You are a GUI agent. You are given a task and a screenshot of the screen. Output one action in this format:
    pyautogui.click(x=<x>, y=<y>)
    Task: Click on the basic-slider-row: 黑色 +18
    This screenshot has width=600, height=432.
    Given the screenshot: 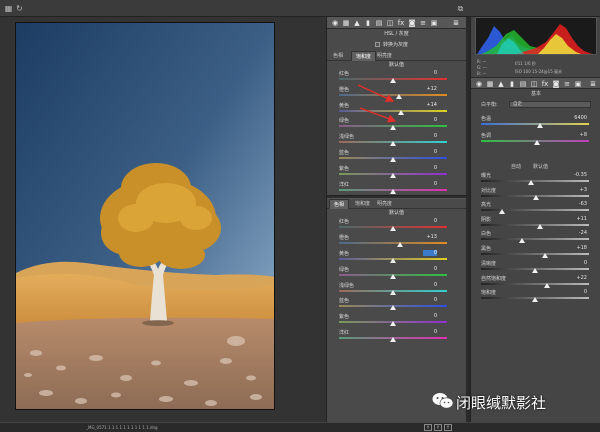 What is the action you would take?
    pyautogui.click(x=537, y=252)
    